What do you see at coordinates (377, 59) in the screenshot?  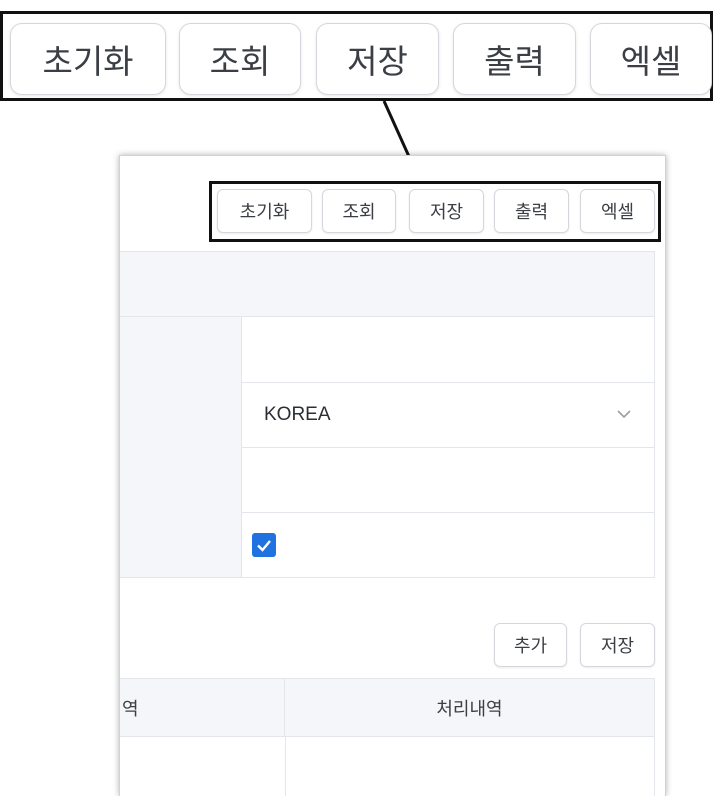 I see `zoom-save-button: 저장` at bounding box center [377, 59].